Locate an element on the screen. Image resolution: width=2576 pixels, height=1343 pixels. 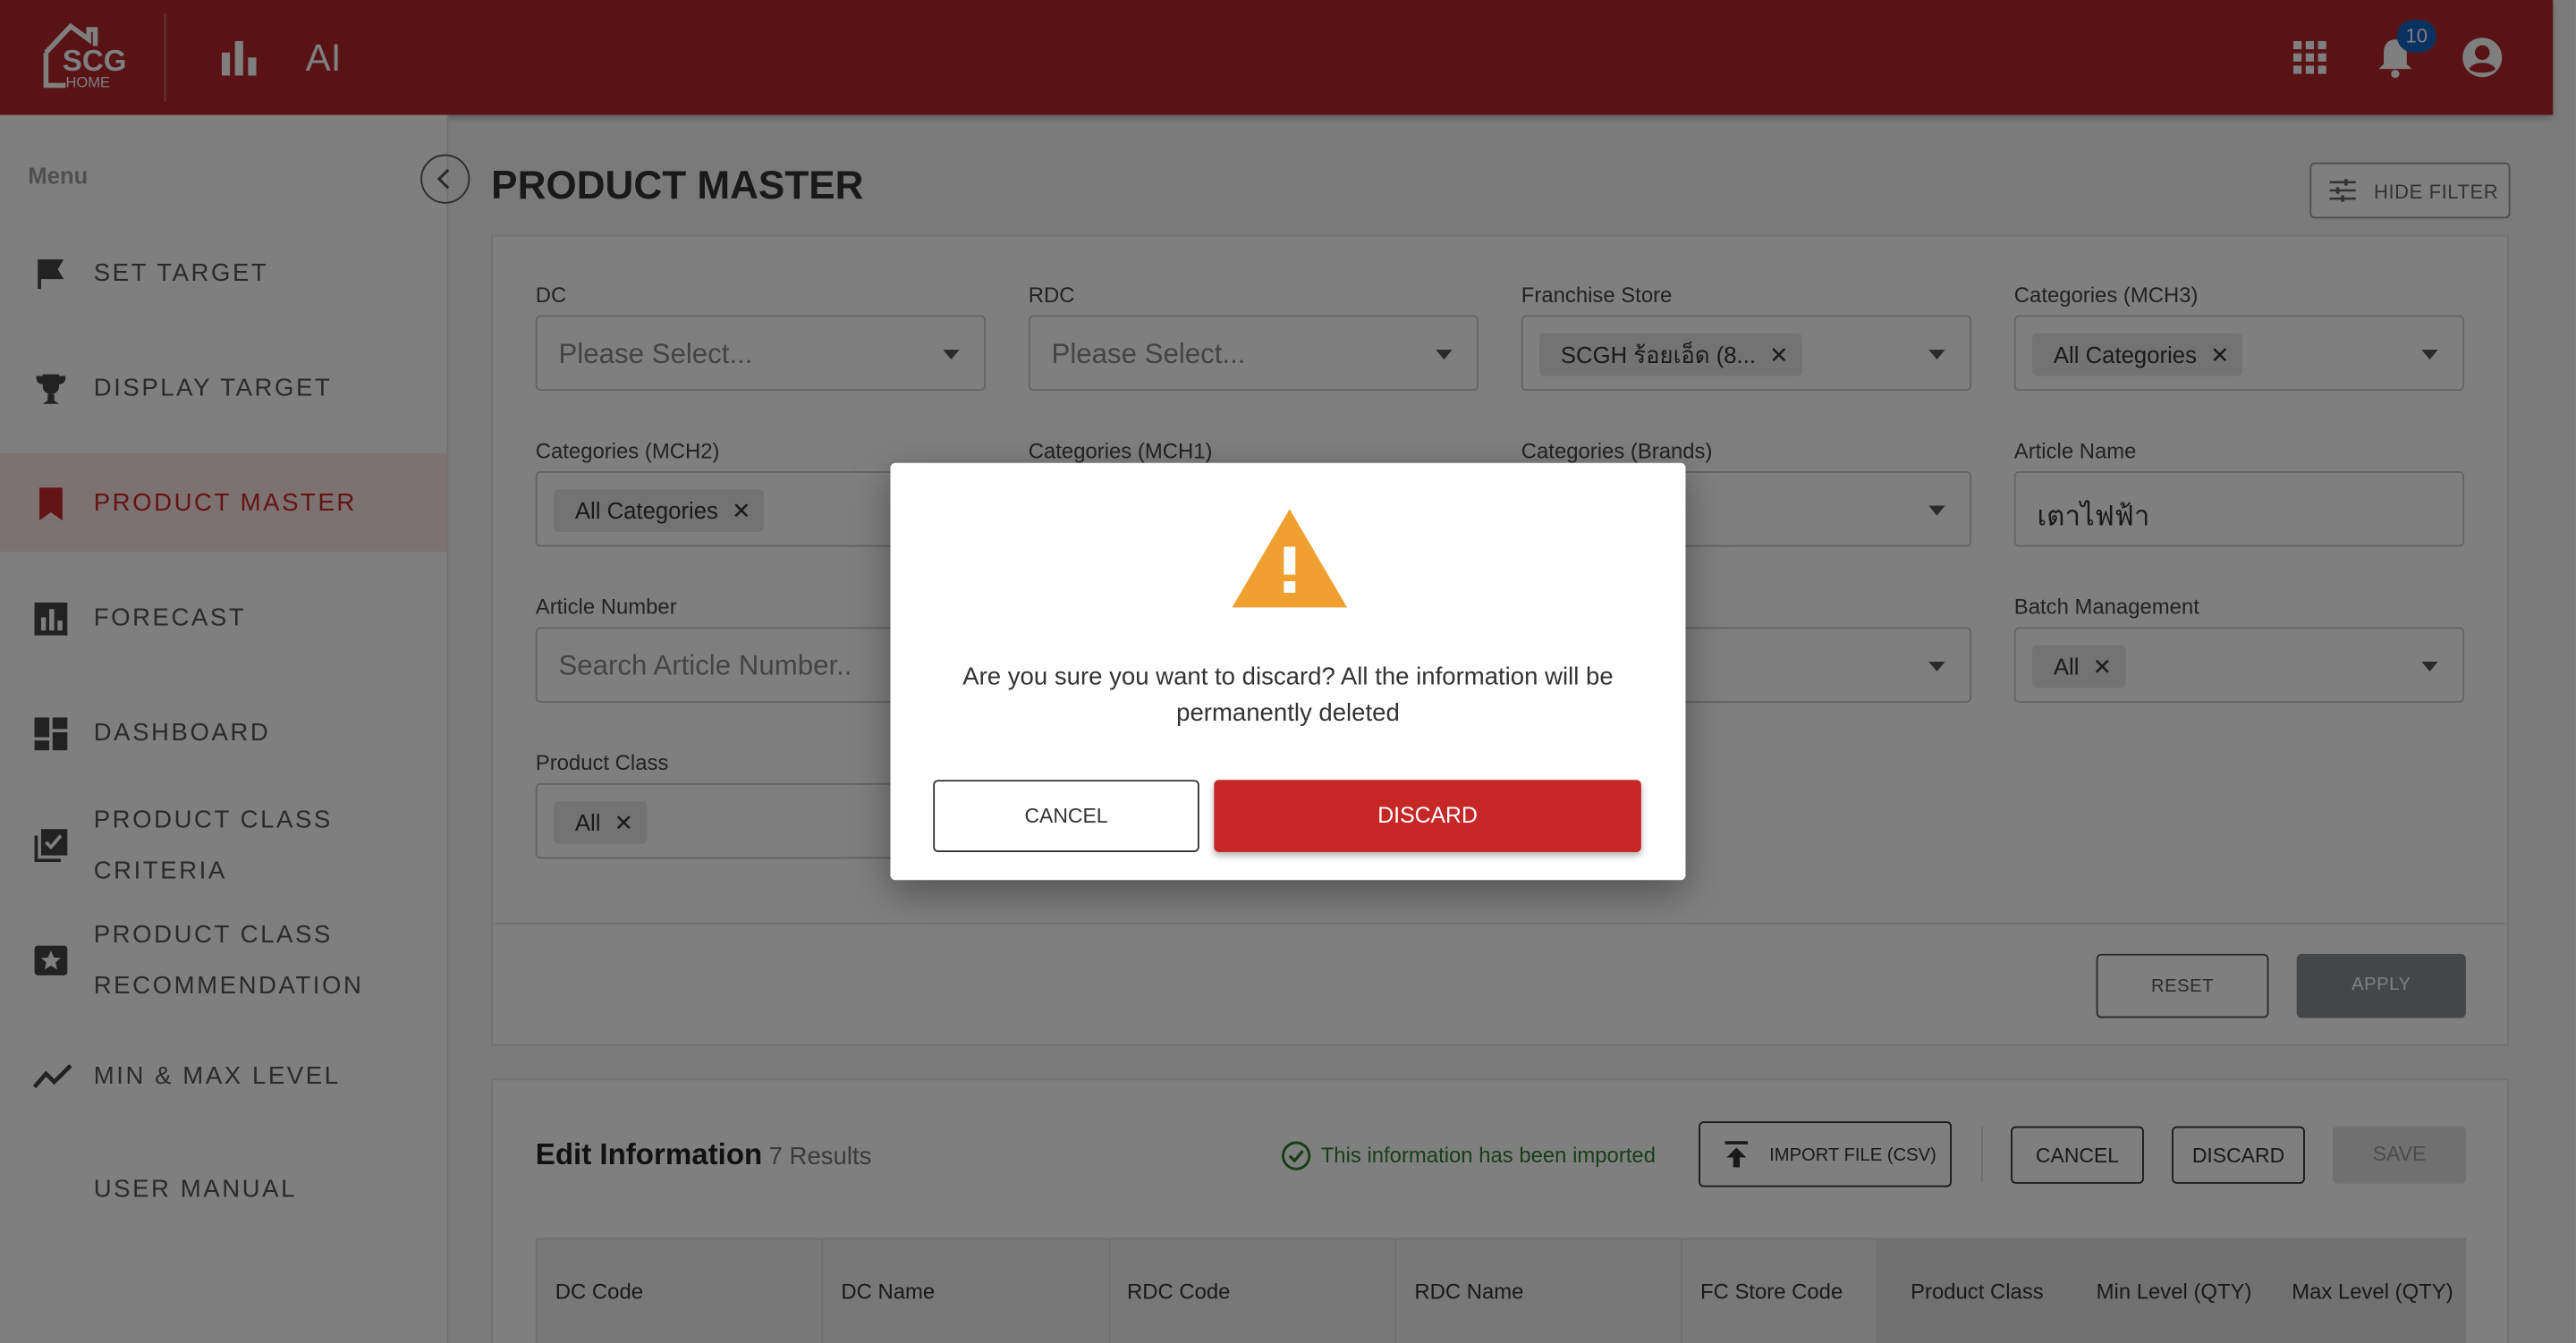
dialog-discard-label: DISCARD is located at coordinates (1427, 815).